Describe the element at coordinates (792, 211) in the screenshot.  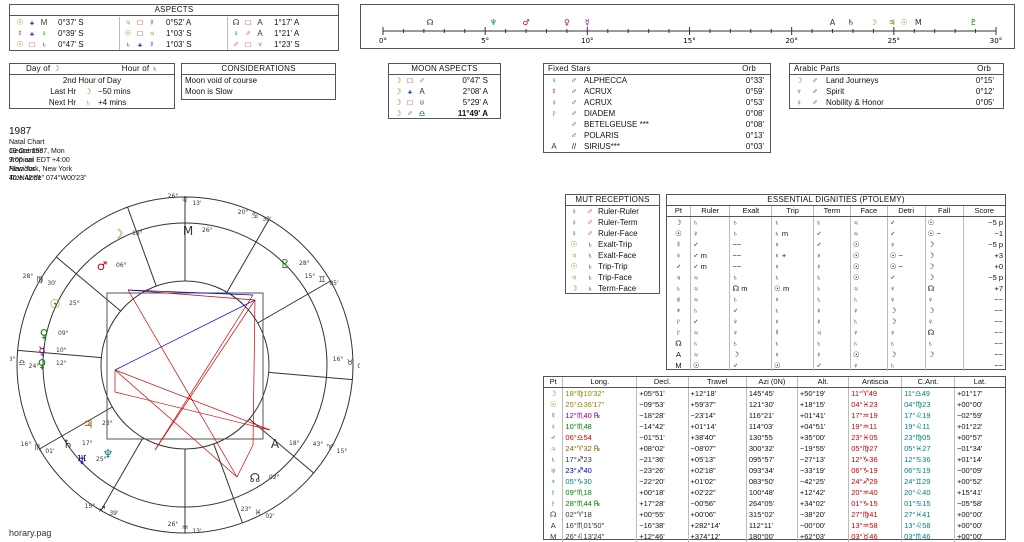
I see `dignities-header-cell: Trip` at that location.